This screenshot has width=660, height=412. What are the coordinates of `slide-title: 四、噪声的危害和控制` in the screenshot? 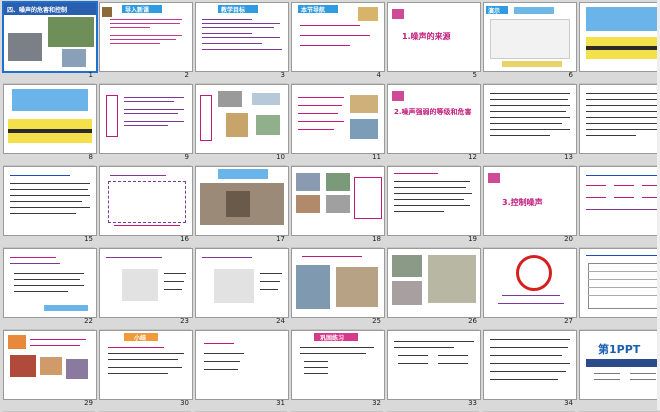 It's located at (37, 10).